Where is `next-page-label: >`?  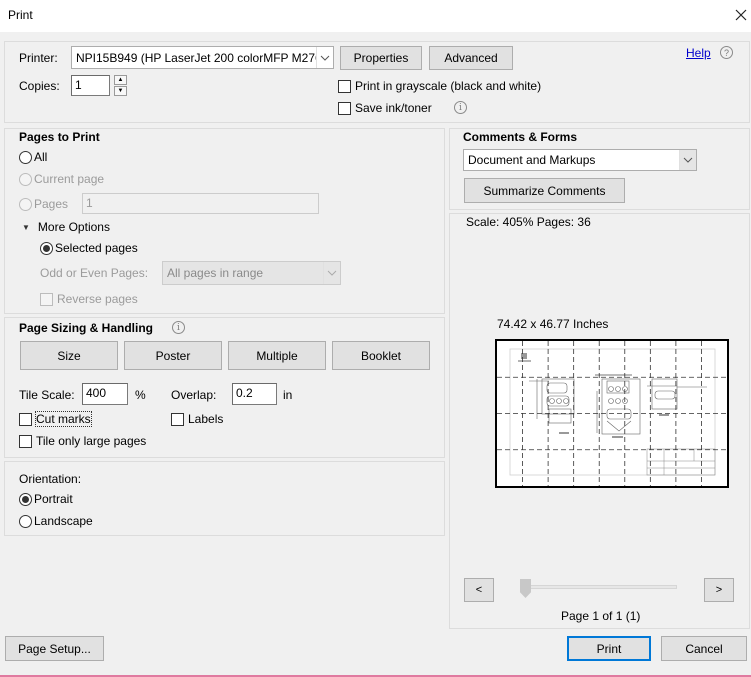
next-page-label: > is located at coordinates (719, 590).